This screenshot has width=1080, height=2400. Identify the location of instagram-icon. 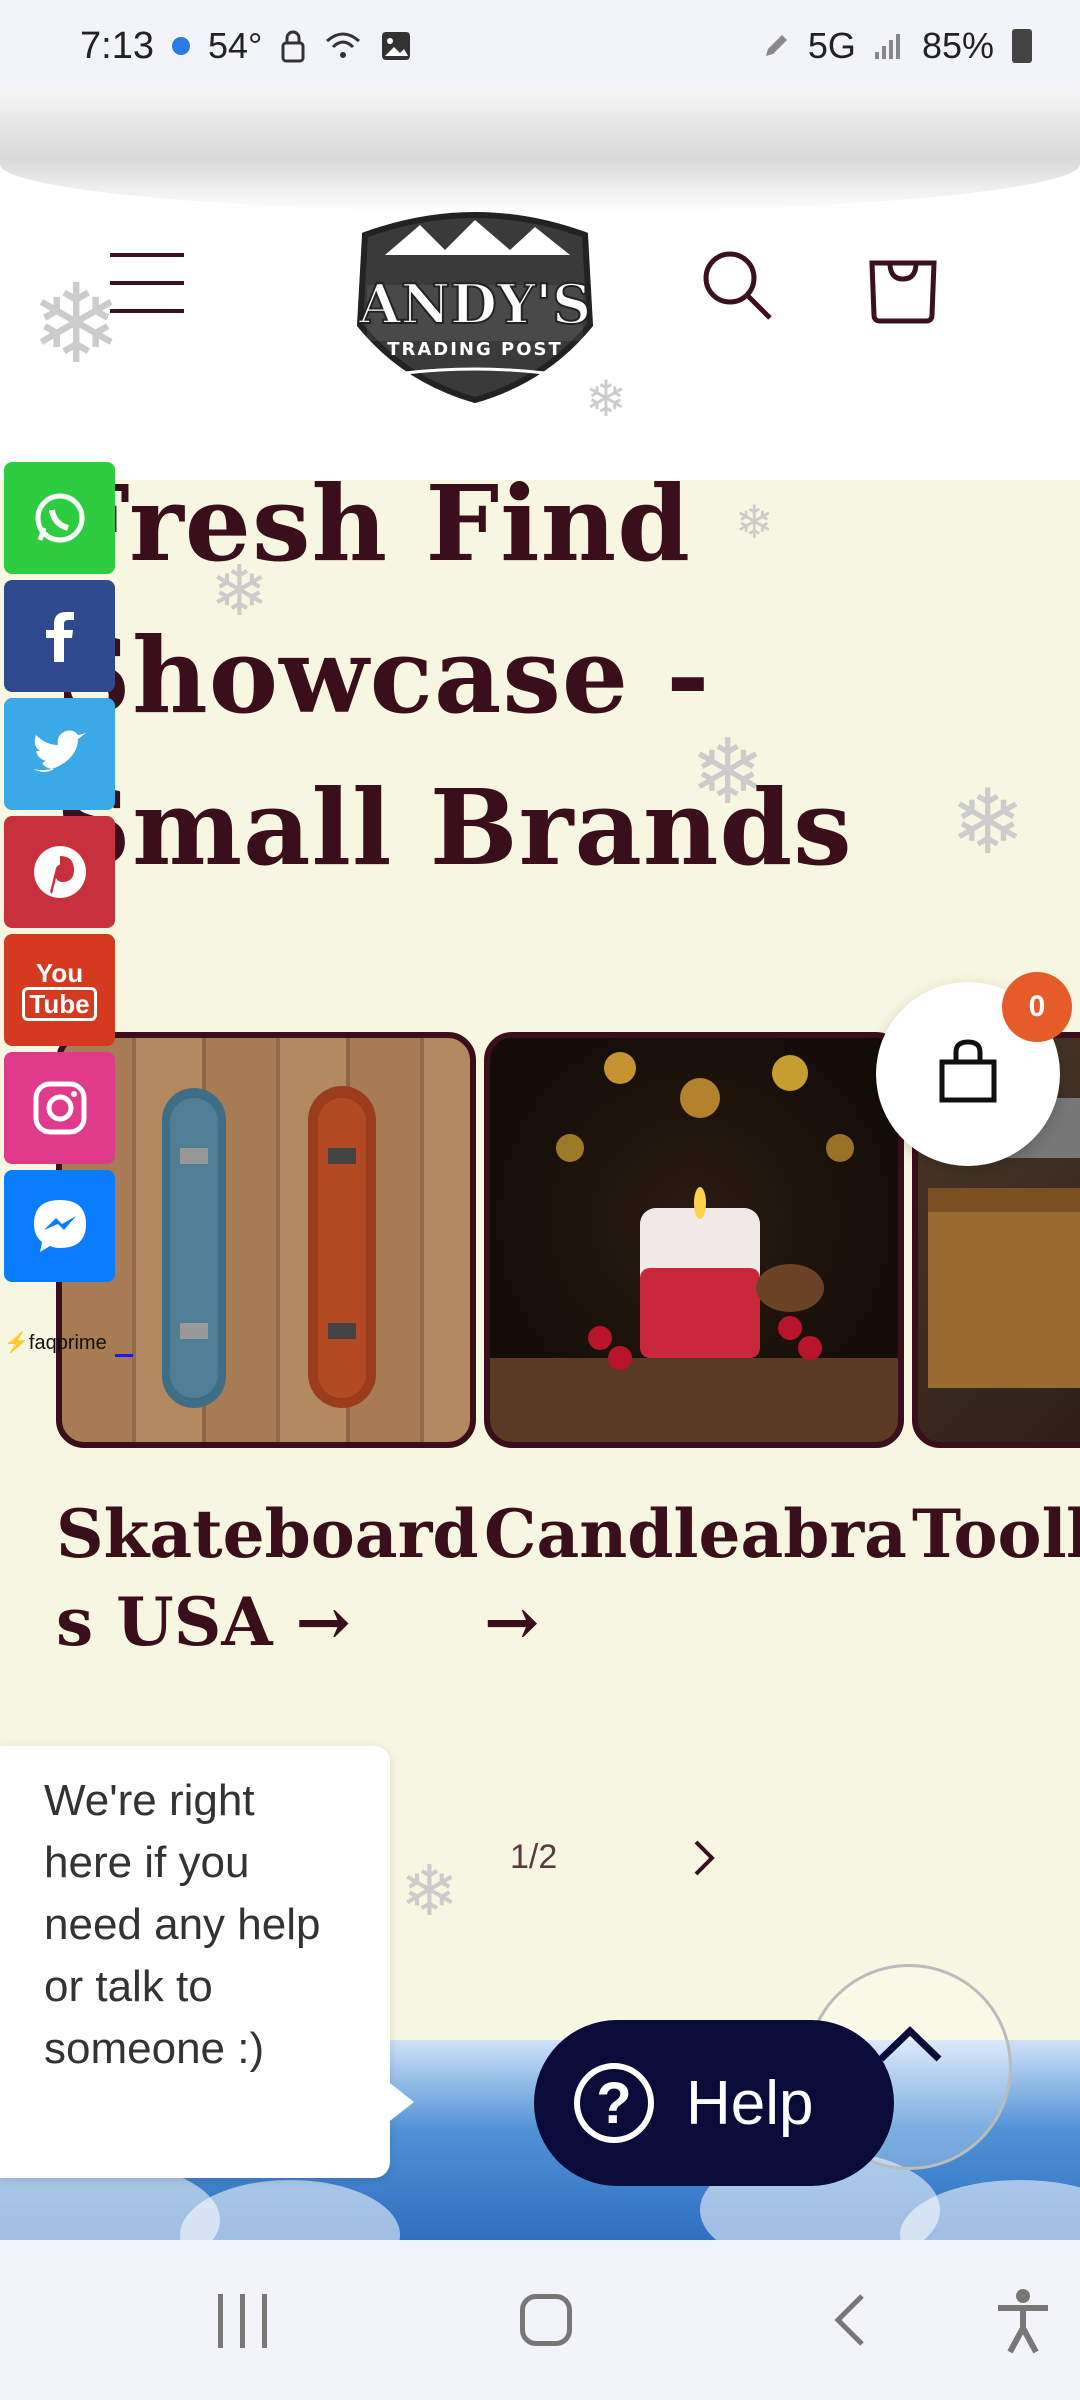
(59, 1108).